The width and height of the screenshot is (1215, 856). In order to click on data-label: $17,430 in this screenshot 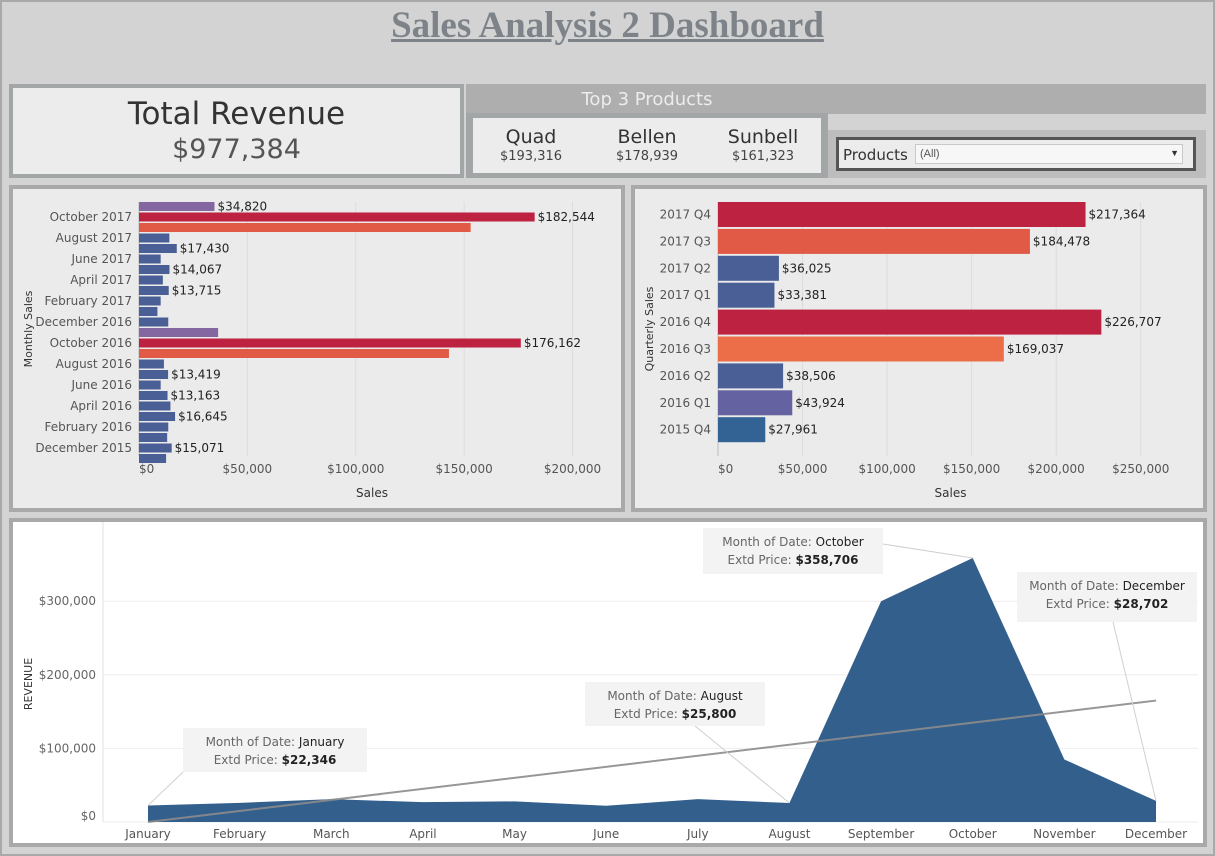, I will do `click(205, 249)`.